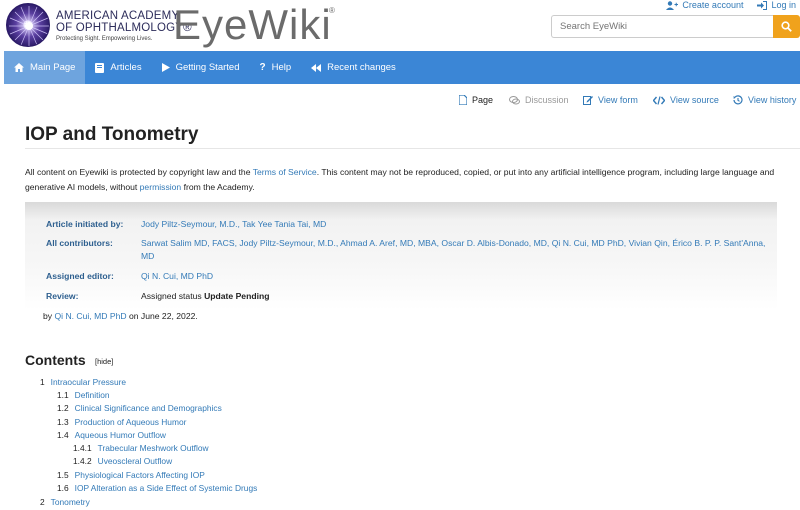 This screenshot has width=800, height=510. I want to click on toc-item: 1.5 Physiological Factors Affecting IOP, so click(131, 475).